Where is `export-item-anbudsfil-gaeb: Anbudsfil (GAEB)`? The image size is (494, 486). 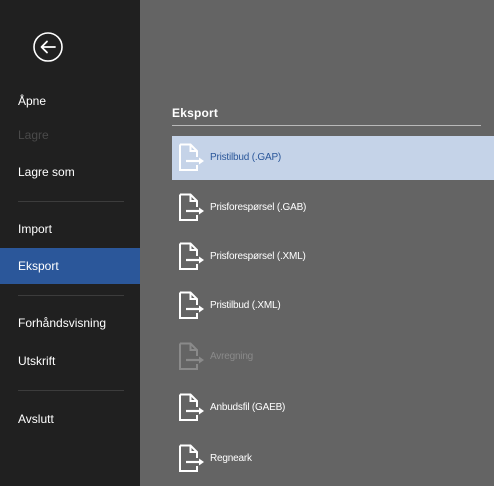
export-item-anbudsfil-gaeb: Anbudsfil (GAEB) is located at coordinates (333, 408).